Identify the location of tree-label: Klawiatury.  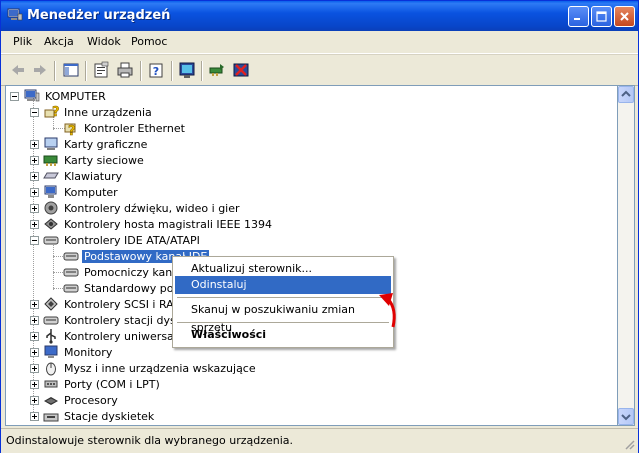
(93, 176).